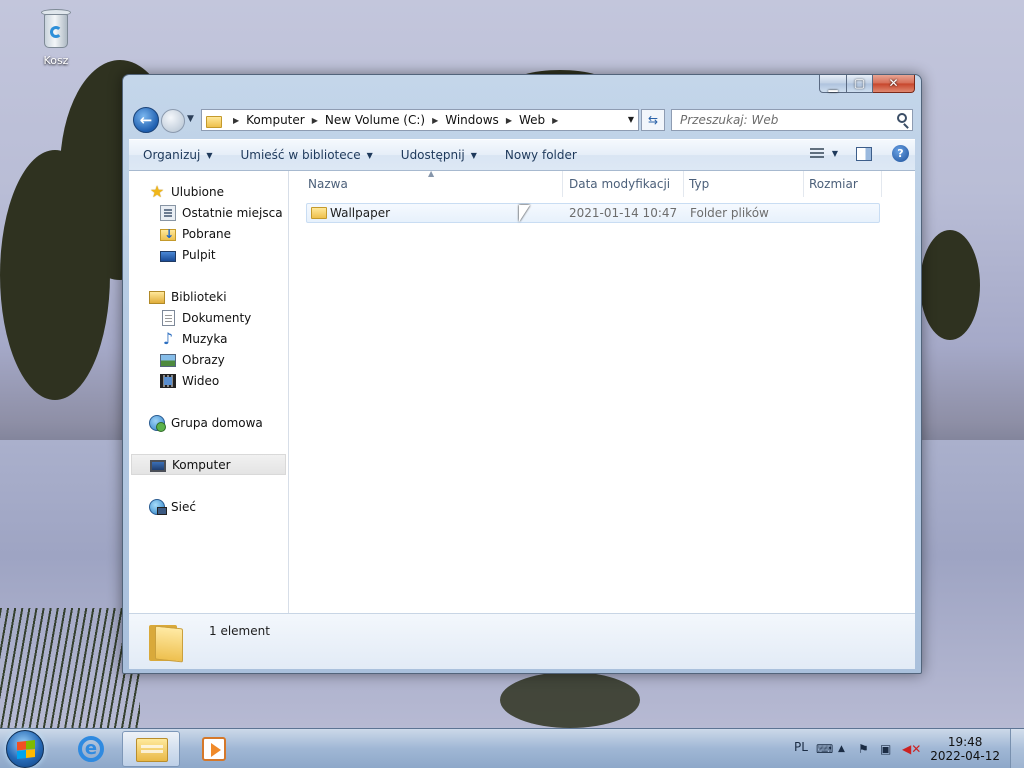 The height and width of the screenshot is (768, 1024). Describe the element at coordinates (208, 338) in the screenshot. I see `nav-music: ♪ Muzyka` at that location.